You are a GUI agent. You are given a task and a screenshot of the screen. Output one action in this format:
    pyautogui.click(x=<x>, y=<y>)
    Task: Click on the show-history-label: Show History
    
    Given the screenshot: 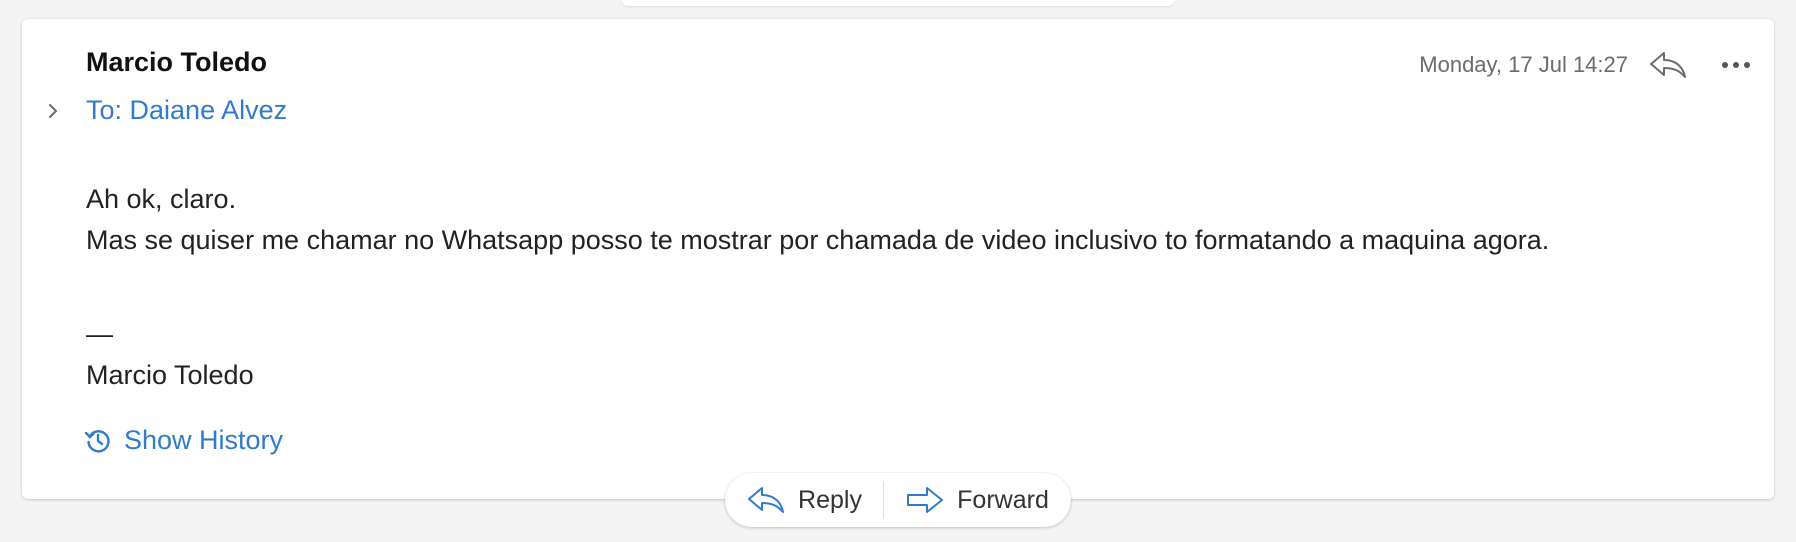 What is the action you would take?
    pyautogui.click(x=204, y=440)
    